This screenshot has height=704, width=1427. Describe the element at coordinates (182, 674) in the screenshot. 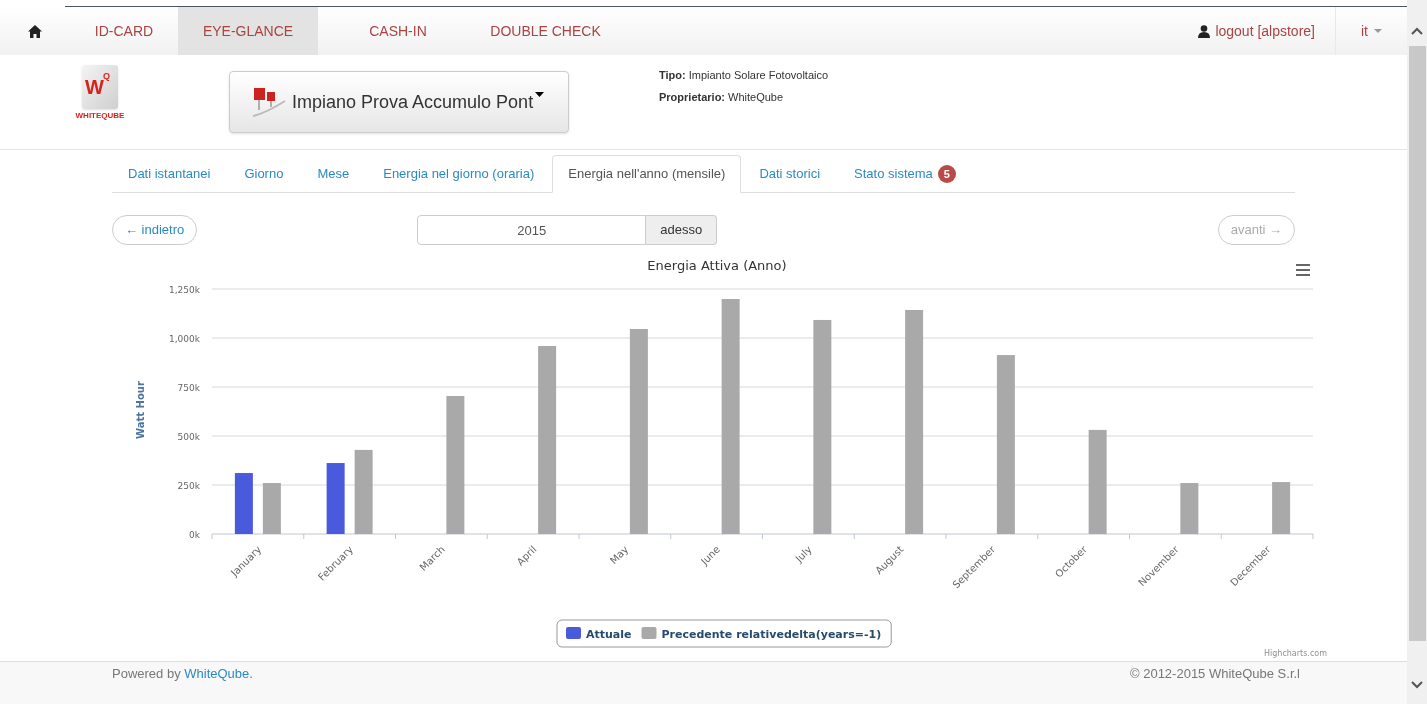

I see `powered-by-text: Powered by WhiteQube.` at that location.